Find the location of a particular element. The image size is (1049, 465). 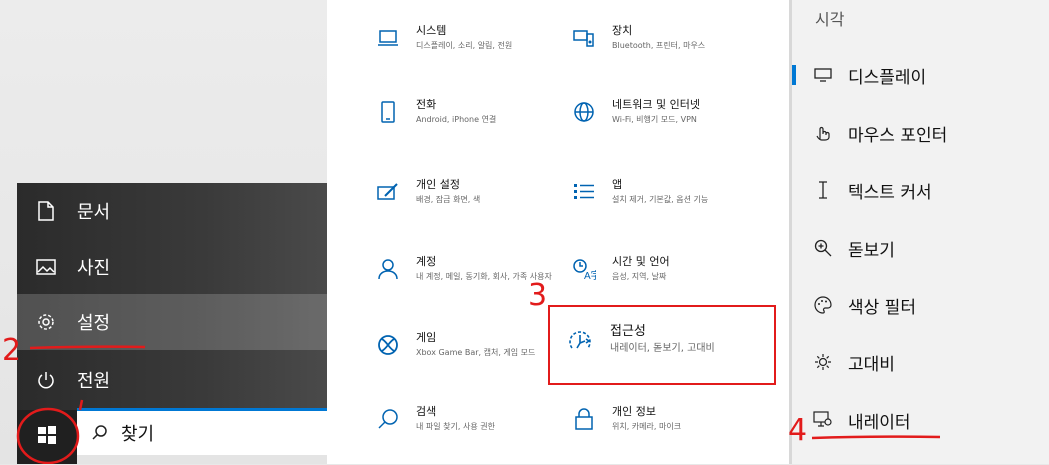

windows-logo-icon is located at coordinates (47, 437).